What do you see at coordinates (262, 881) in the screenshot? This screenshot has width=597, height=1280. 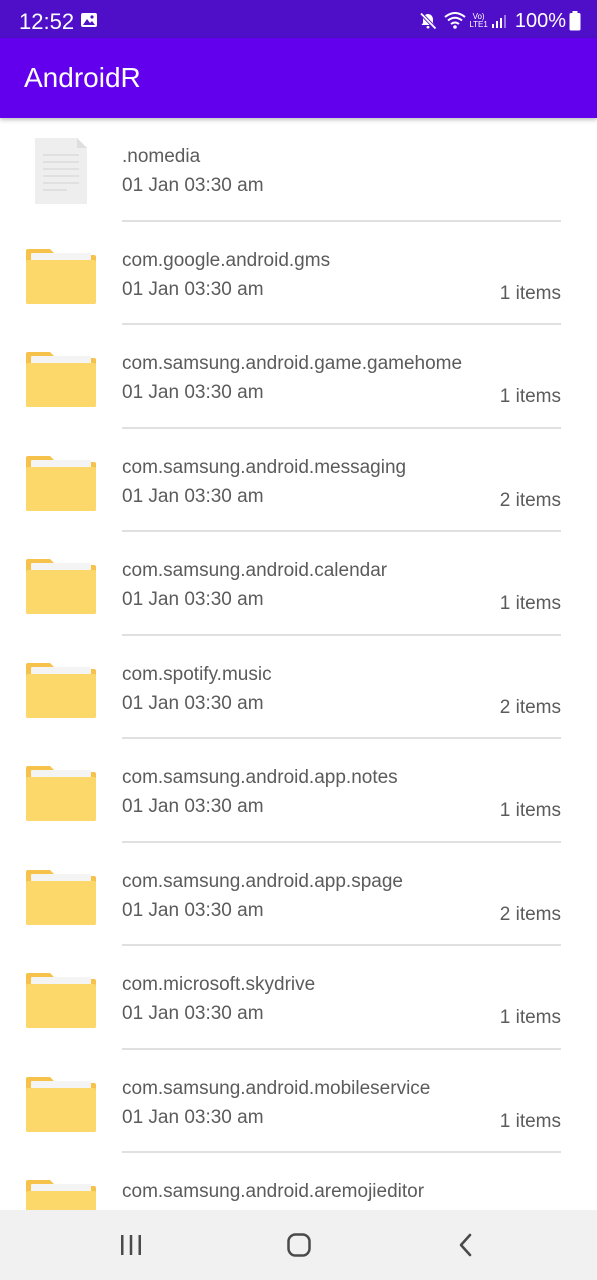 I see `file-name: com.samsung.android.app.spage` at bounding box center [262, 881].